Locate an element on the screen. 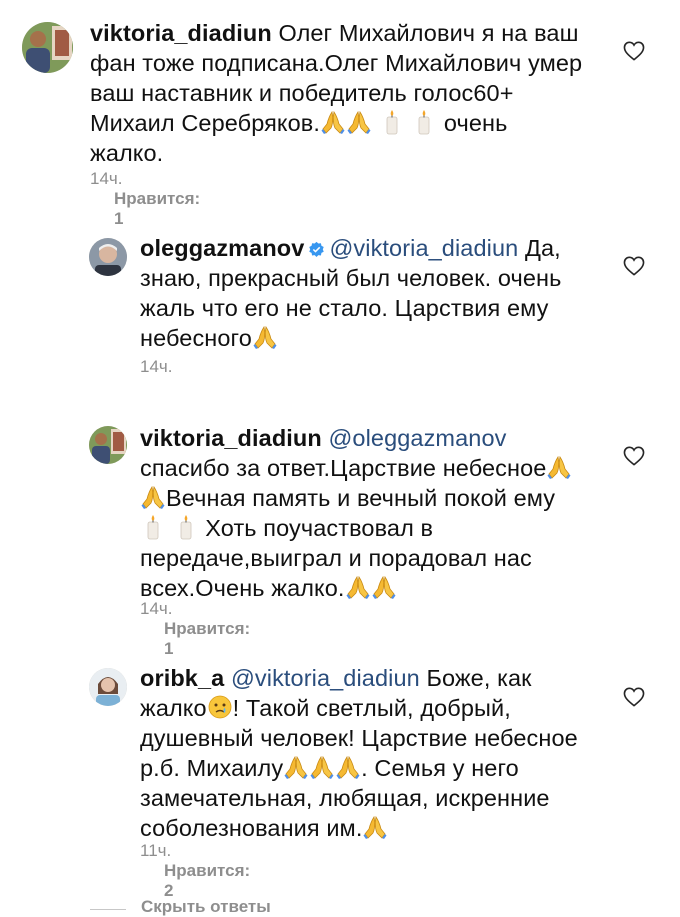  comment-line: душевный человек! Царствие небесное is located at coordinates (359, 738).